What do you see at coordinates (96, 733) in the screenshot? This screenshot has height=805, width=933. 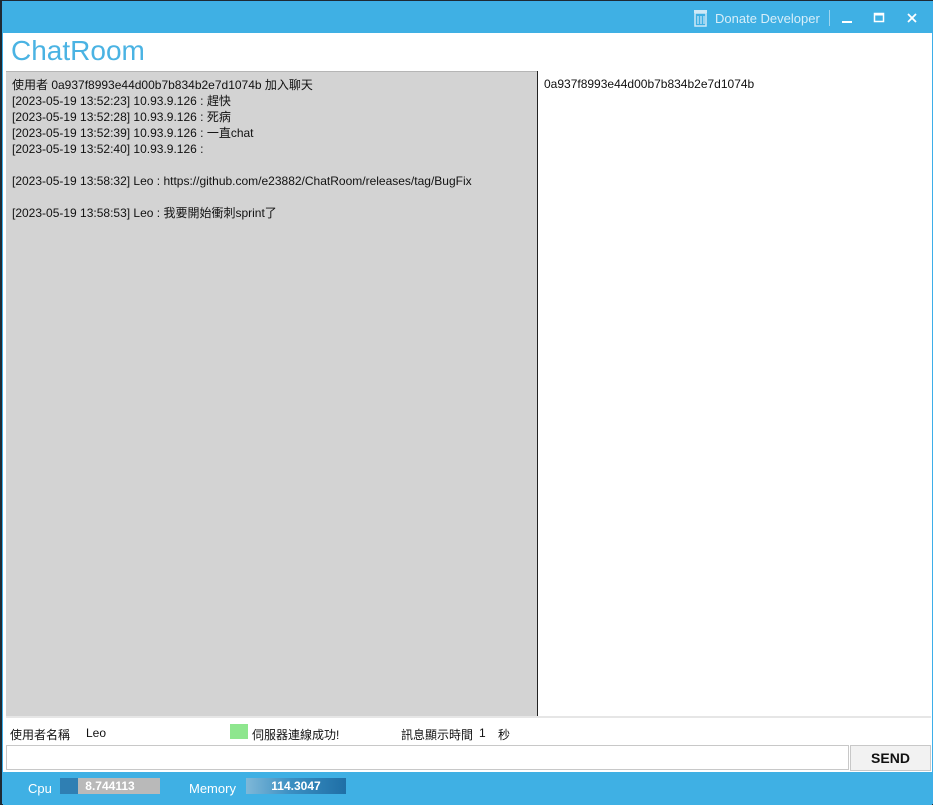 I see `username-value: Leo` at bounding box center [96, 733].